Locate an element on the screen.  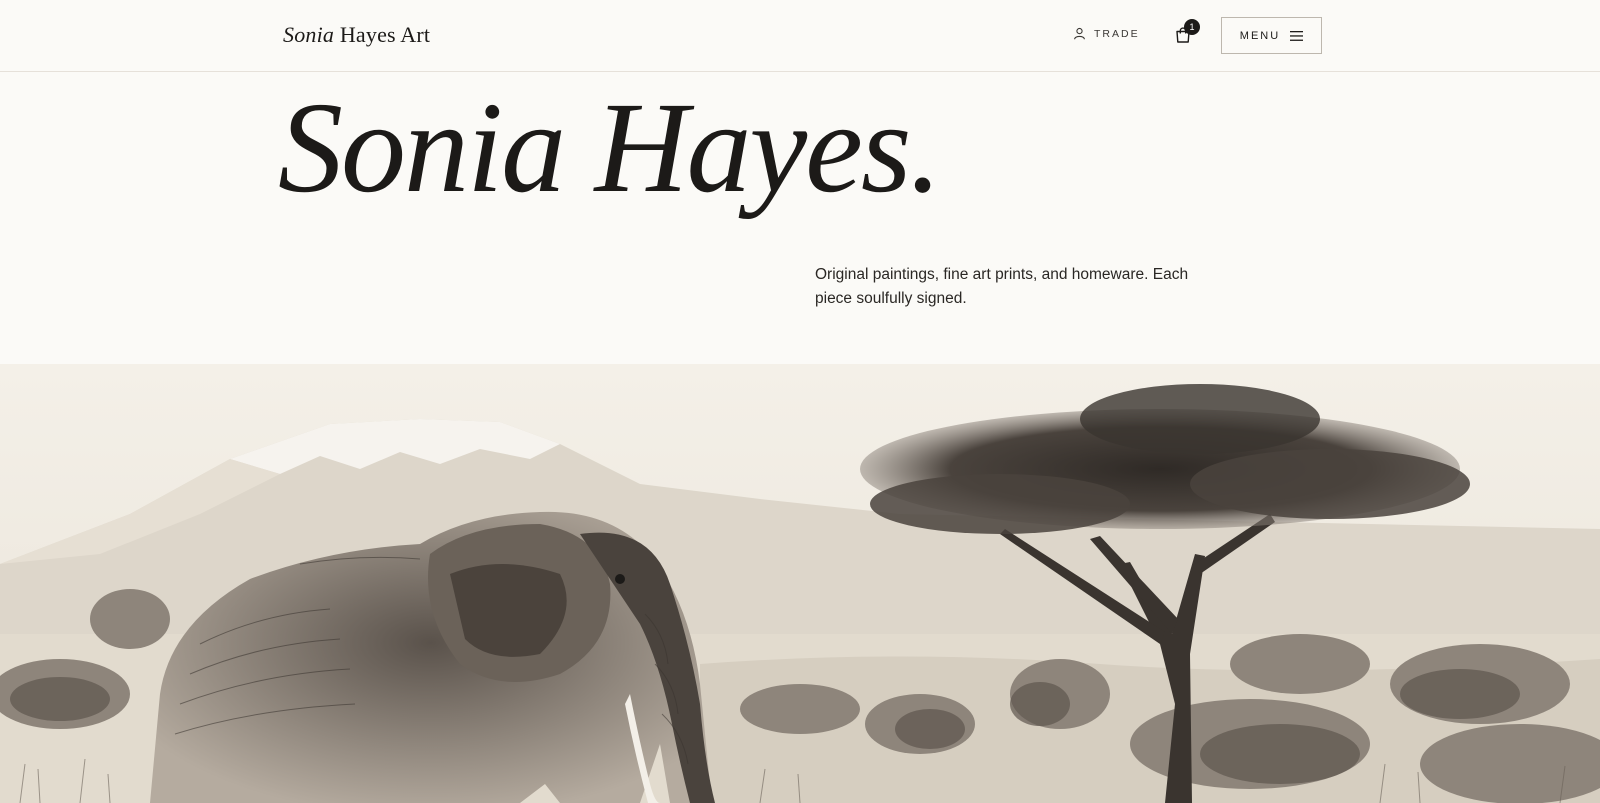
user-icon is located at coordinates (1079, 33).